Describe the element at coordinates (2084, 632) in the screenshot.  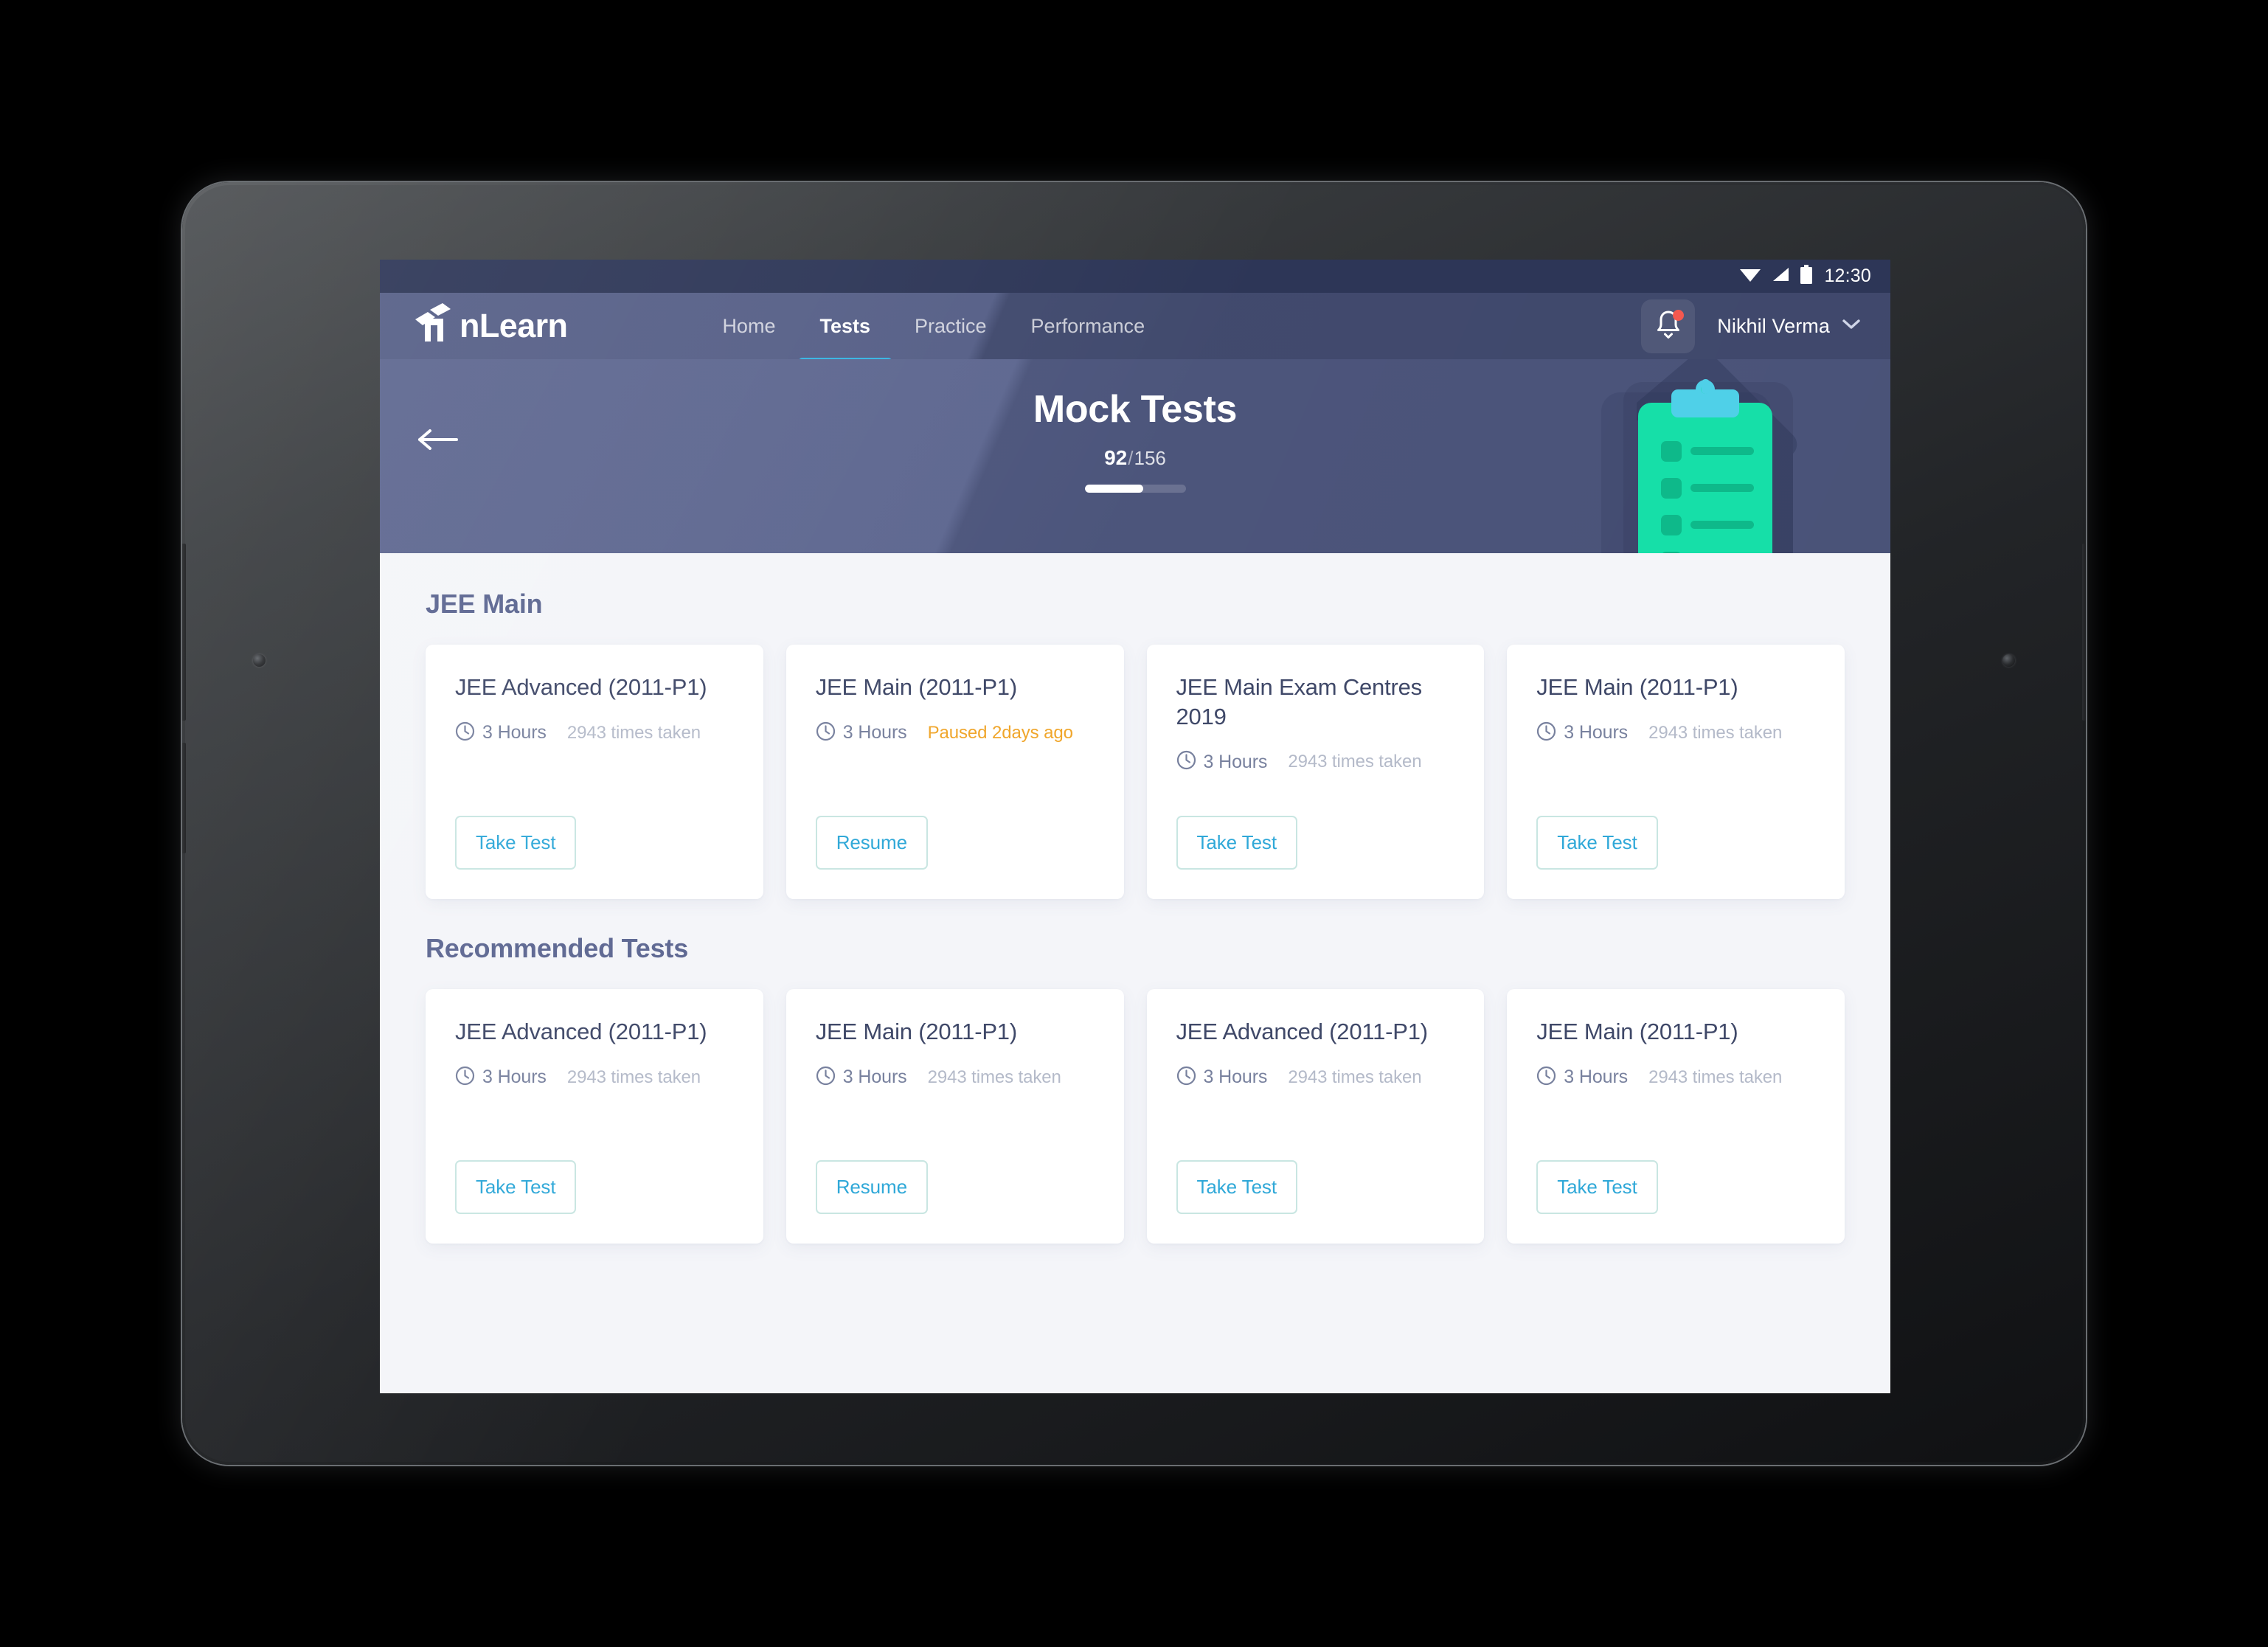
I see `device-side-button-right` at that location.